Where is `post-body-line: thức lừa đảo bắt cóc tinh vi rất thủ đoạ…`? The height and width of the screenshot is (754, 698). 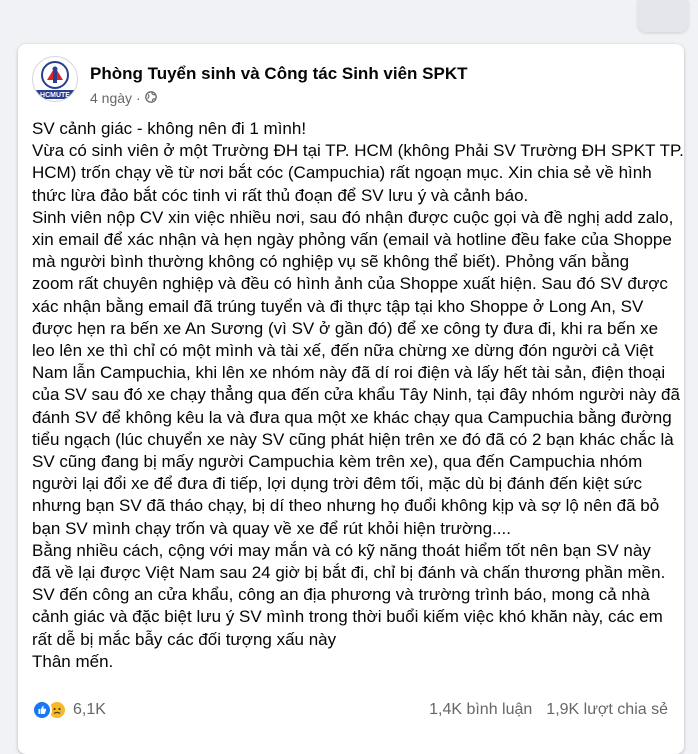 post-body-line: thức lừa đảo bắt cóc tinh vi rất thủ đoạ… is located at coordinates (280, 195).